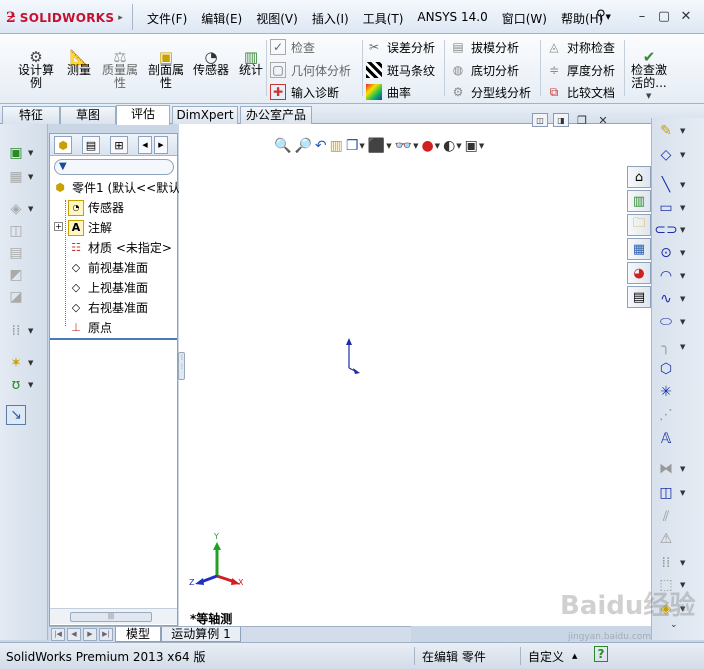 This screenshot has height=669, width=704. Describe the element at coordinates (678, 155) in the screenshot. I see `smart-dimension-button: ◇ ▼` at that location.